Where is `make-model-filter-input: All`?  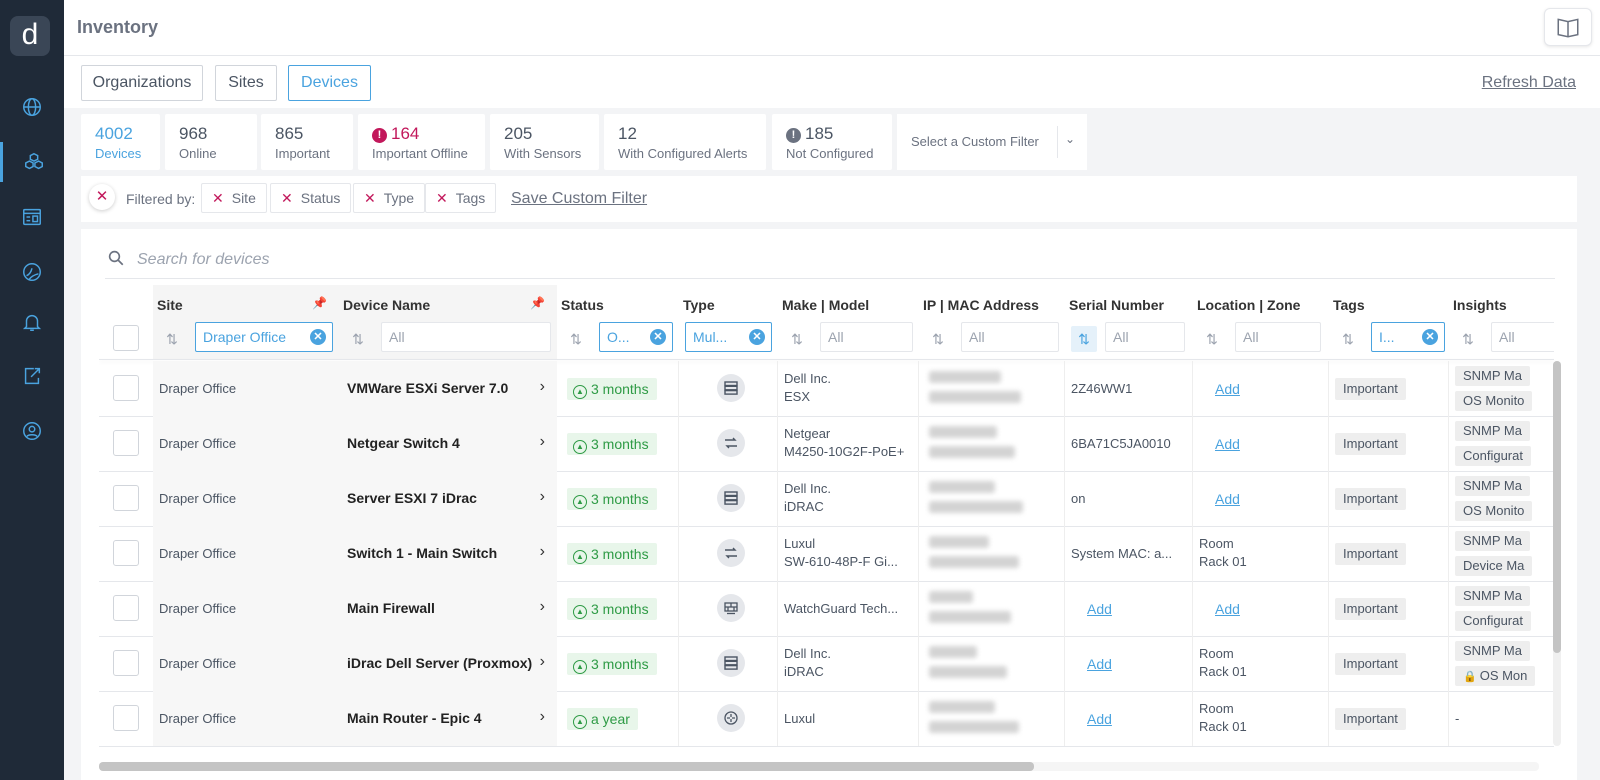 make-model-filter-input: All is located at coordinates (866, 337).